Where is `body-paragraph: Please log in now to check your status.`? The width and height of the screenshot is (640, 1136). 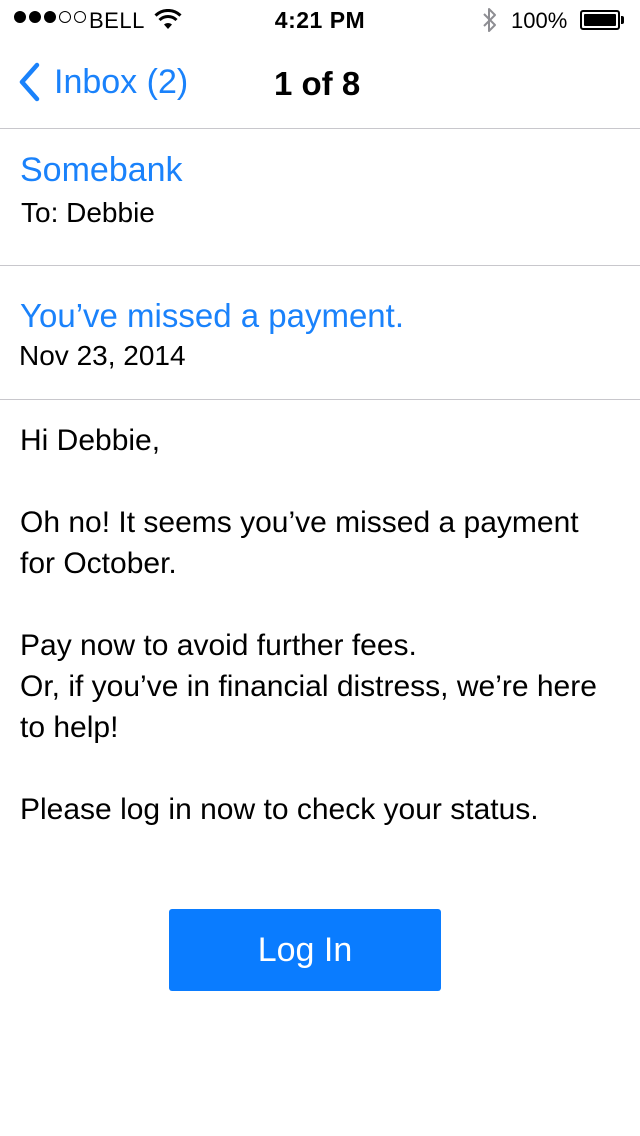
body-paragraph: Please log in now to check your status. is located at coordinates (279, 809).